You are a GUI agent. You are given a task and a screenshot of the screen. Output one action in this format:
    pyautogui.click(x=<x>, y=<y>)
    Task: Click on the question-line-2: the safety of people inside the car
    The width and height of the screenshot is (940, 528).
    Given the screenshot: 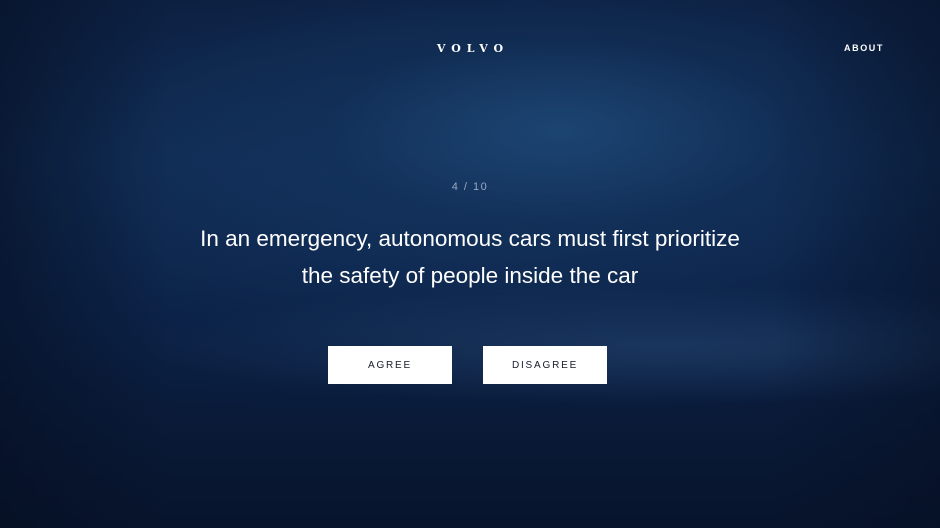 What is the action you would take?
    pyautogui.click(x=470, y=275)
    